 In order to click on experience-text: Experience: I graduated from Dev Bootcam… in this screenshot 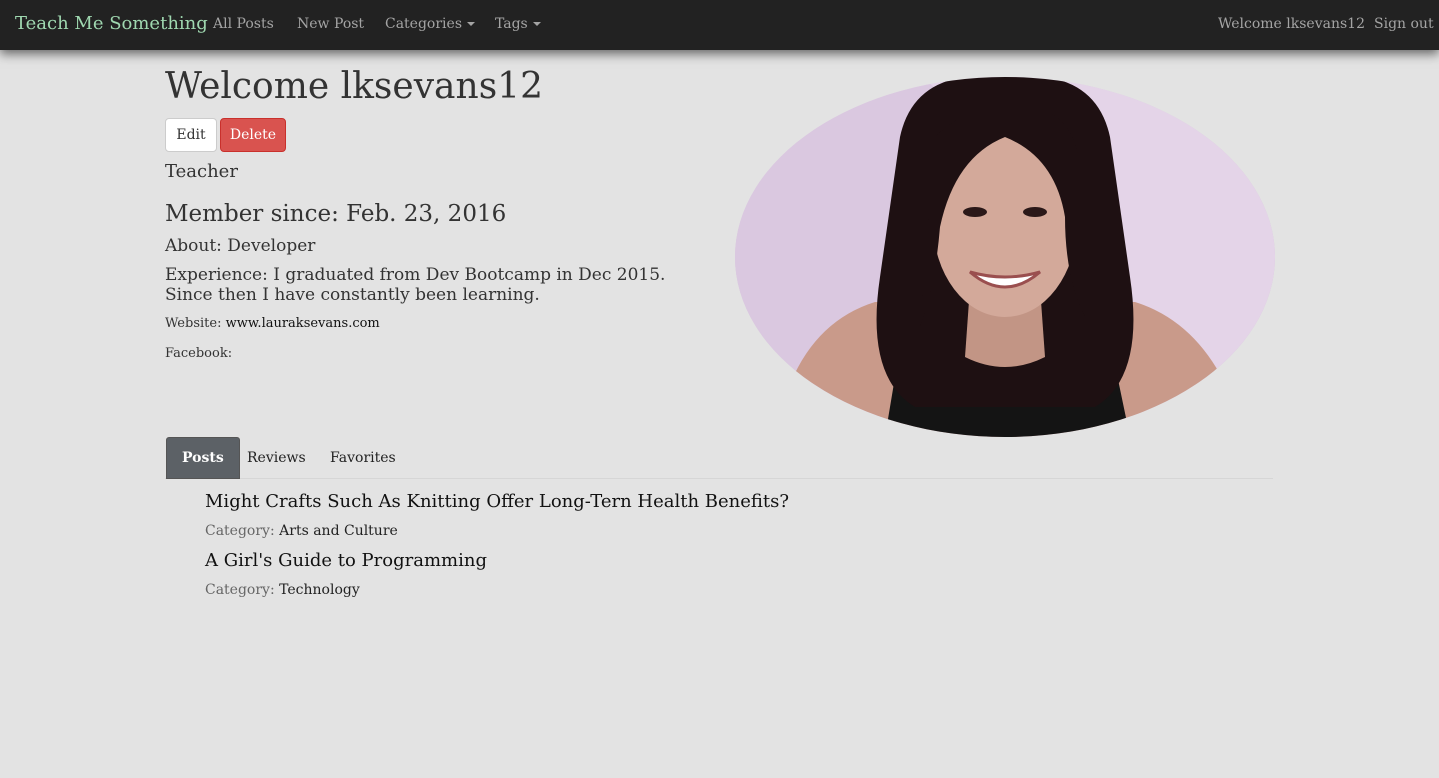, I will do `click(415, 285)`.